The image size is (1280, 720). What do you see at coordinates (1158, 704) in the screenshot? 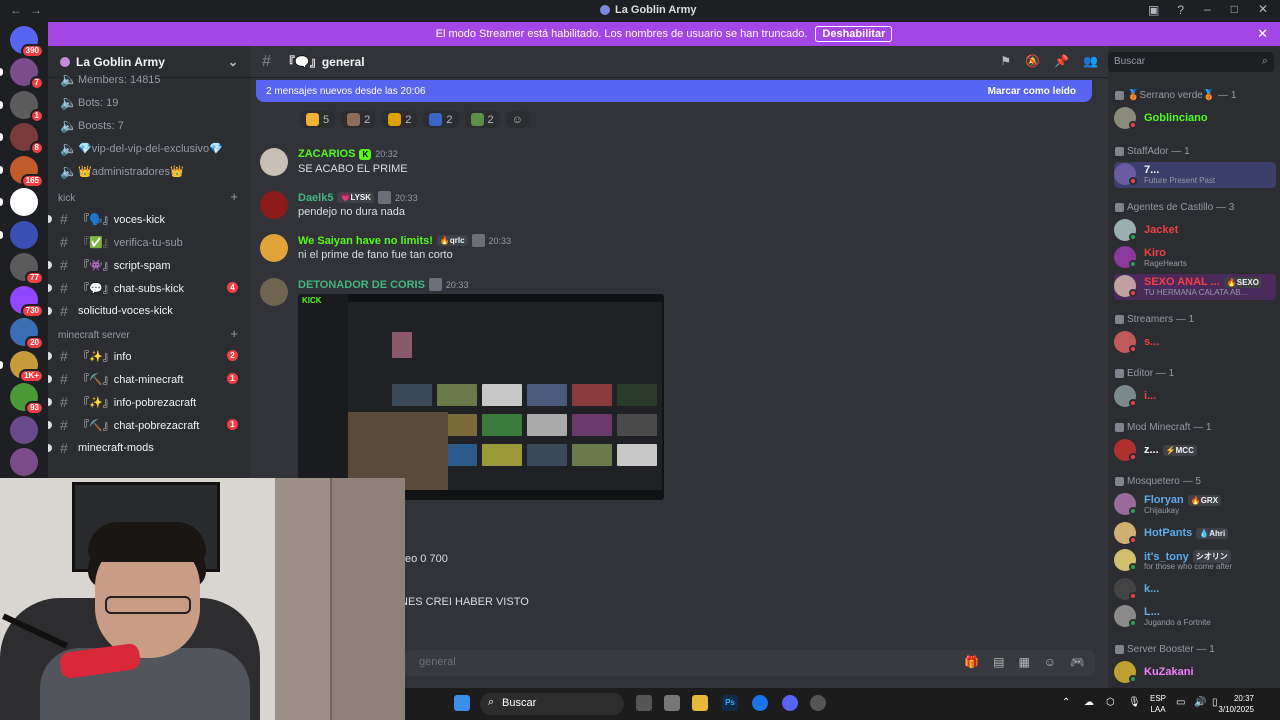
I see `language-indicator: ESP LAA` at bounding box center [1158, 704].